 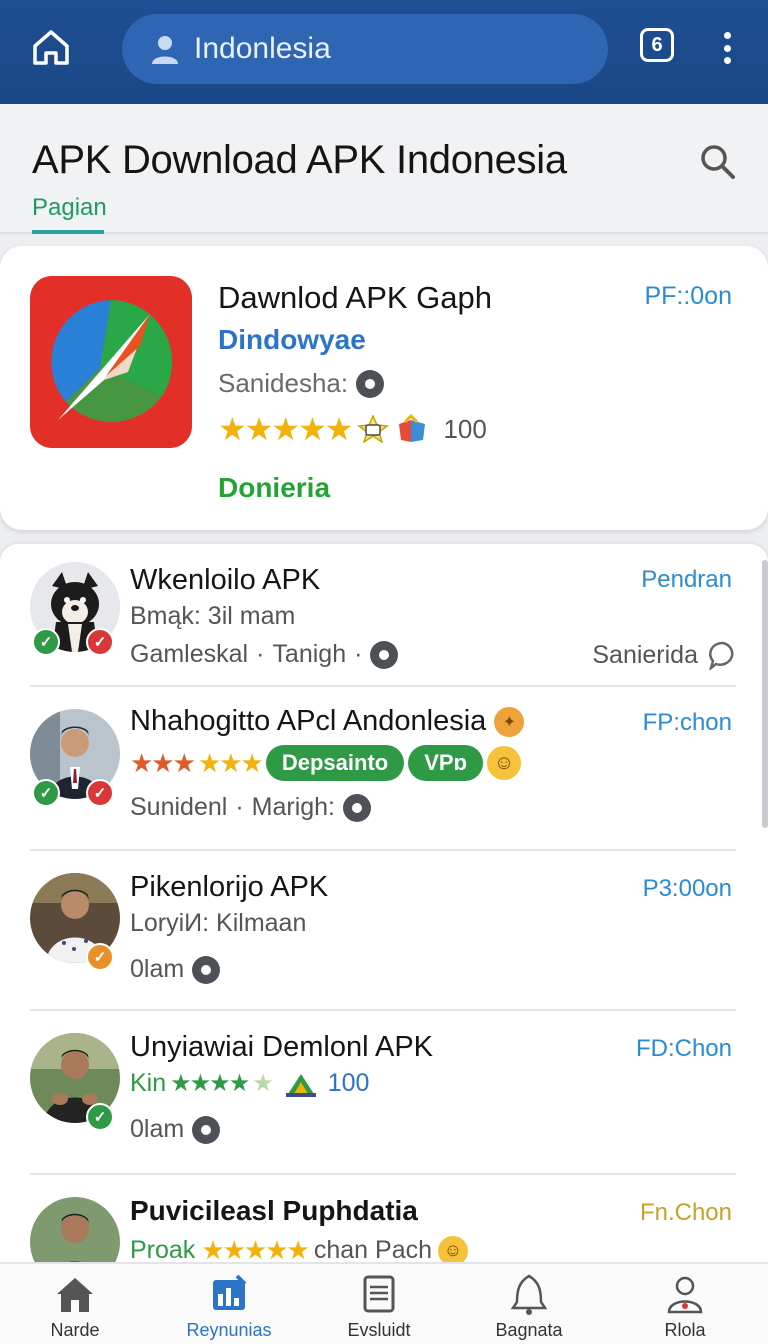 What do you see at coordinates (292, 340) in the screenshot?
I see `featured-app-developer: Dindowyae` at bounding box center [292, 340].